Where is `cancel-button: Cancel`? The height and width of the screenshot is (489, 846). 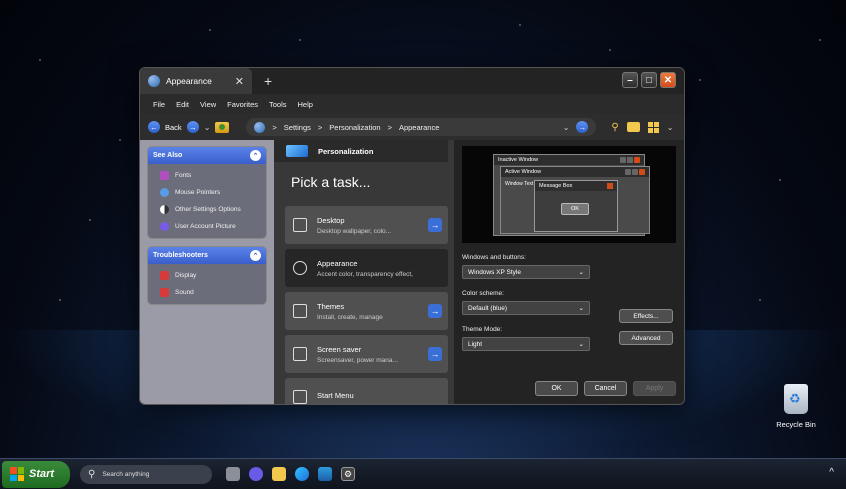
cancel-button: Cancel is located at coordinates (605, 388).